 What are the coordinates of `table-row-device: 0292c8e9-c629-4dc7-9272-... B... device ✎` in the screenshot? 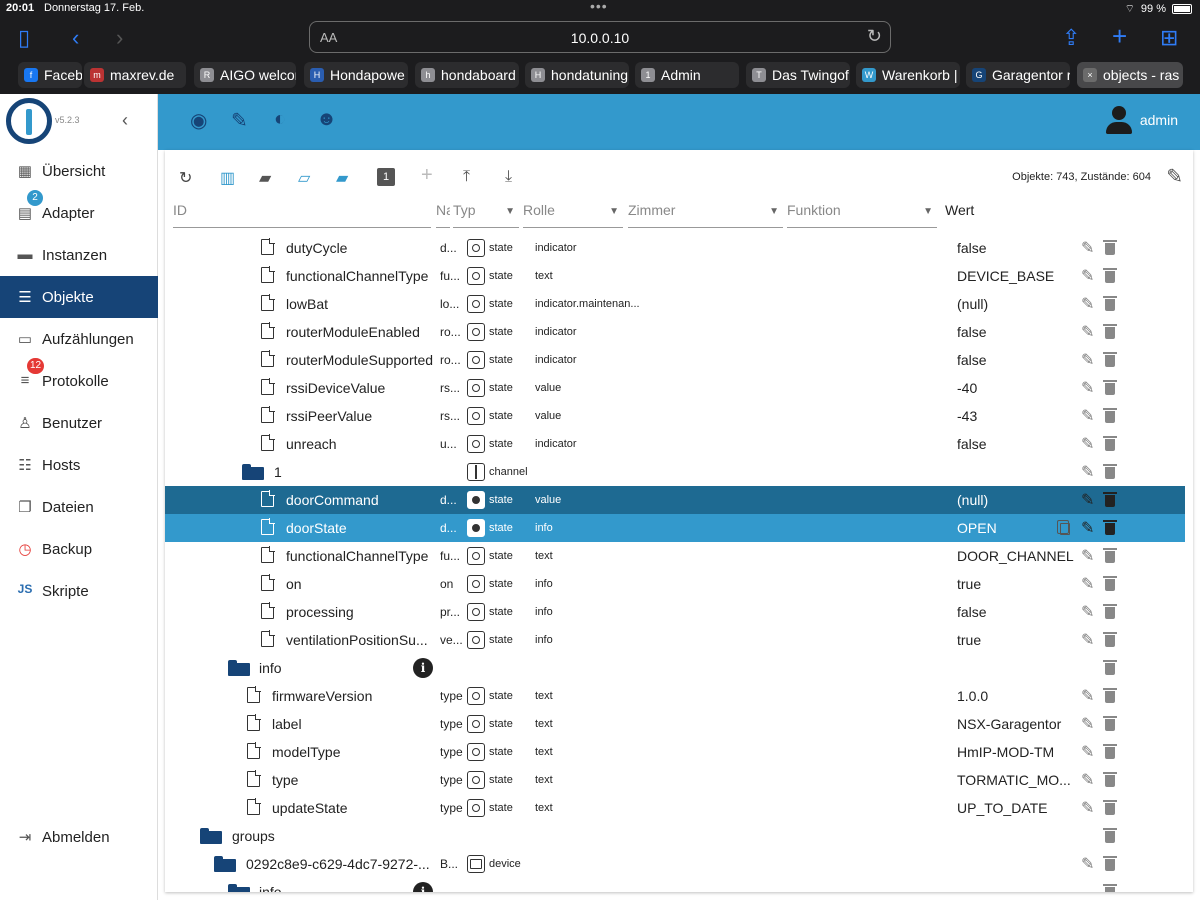 It's located at (675, 864).